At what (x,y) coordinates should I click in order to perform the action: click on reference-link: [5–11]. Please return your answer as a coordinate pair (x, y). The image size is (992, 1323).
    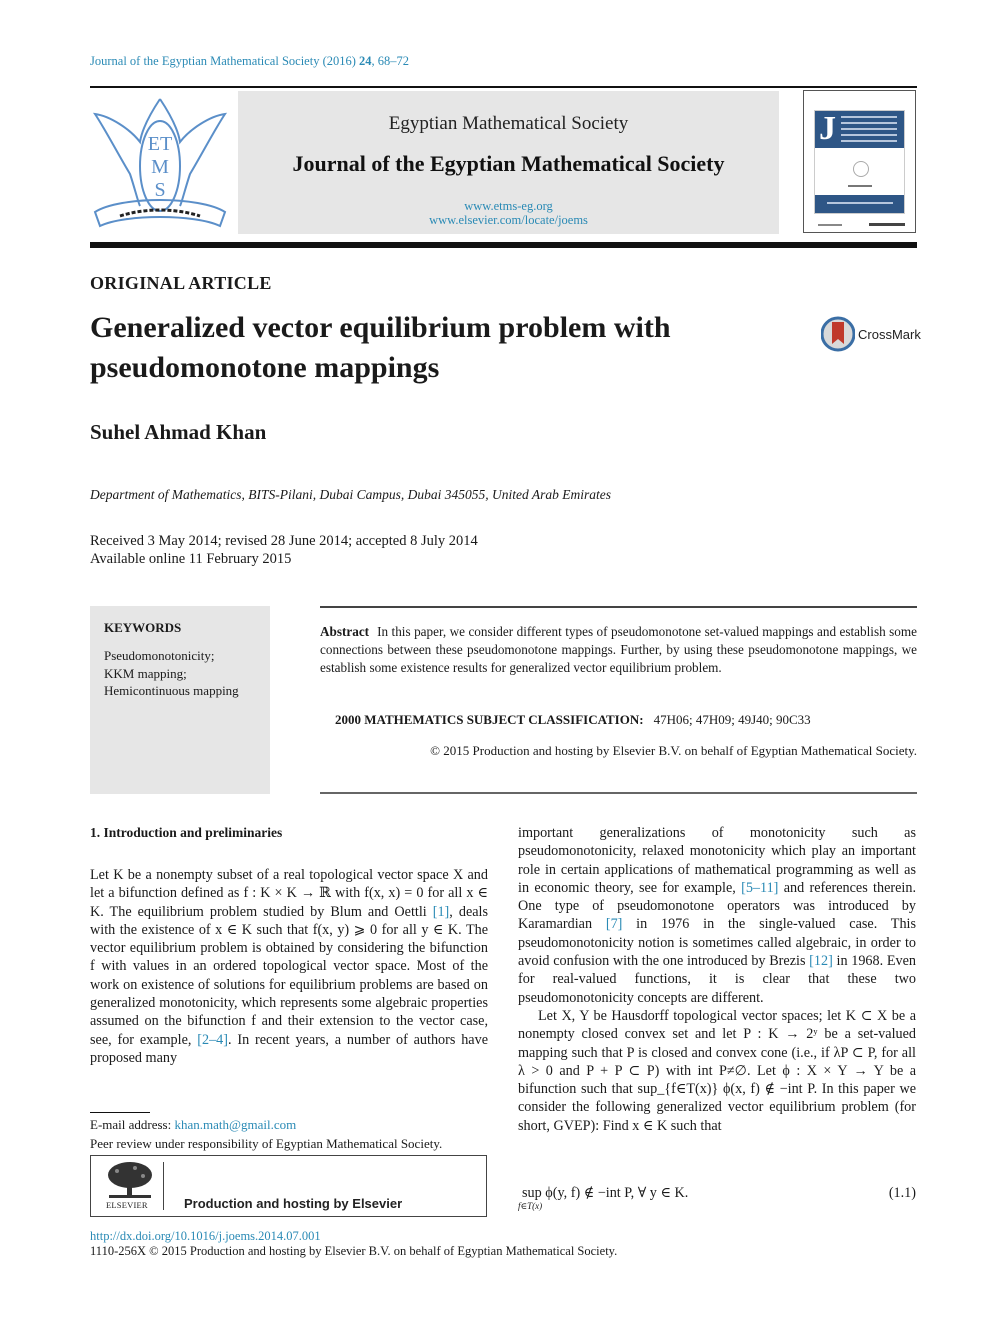
    Looking at the image, I should click on (759, 888).